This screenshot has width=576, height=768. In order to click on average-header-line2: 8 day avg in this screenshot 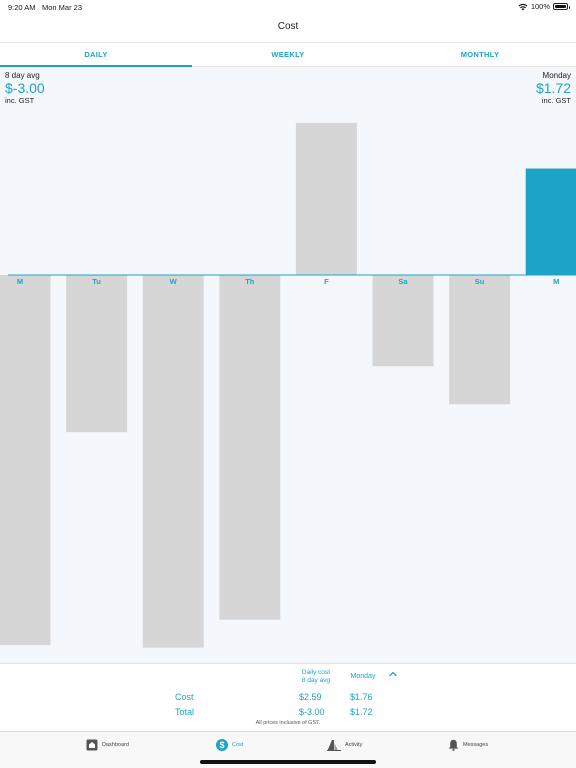, I will do `click(316, 680)`.